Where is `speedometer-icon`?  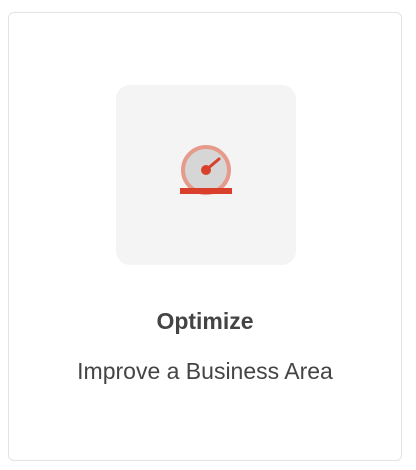
speedometer-icon is located at coordinates (206, 170).